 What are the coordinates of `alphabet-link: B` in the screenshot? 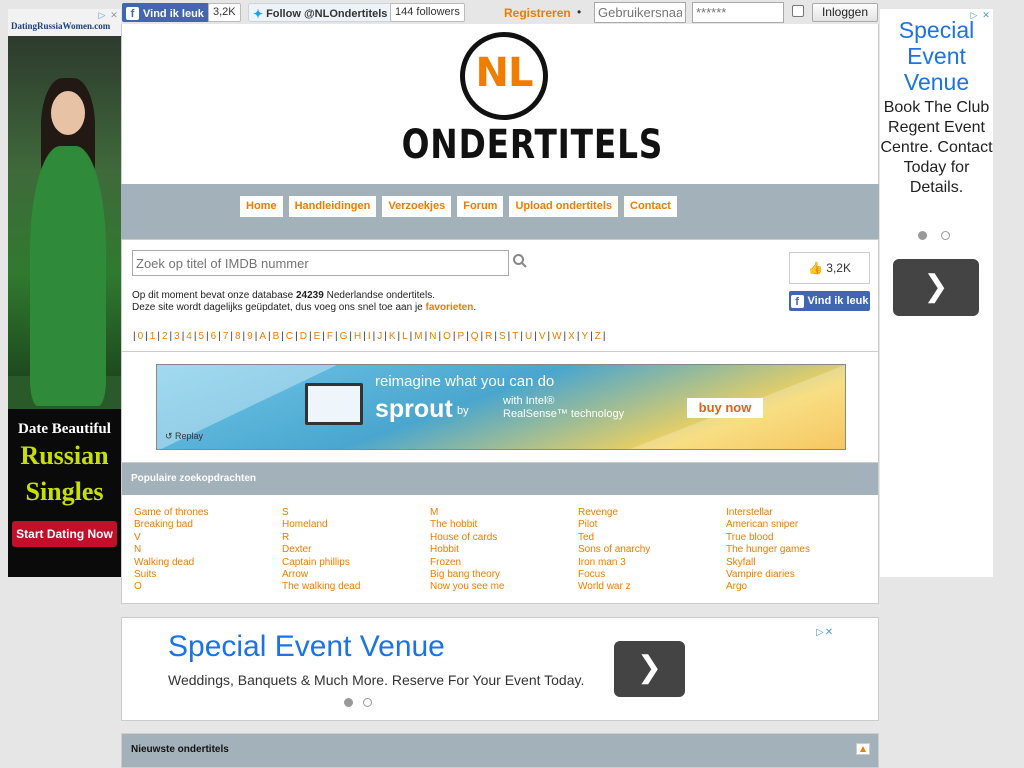 It's located at (276, 336).